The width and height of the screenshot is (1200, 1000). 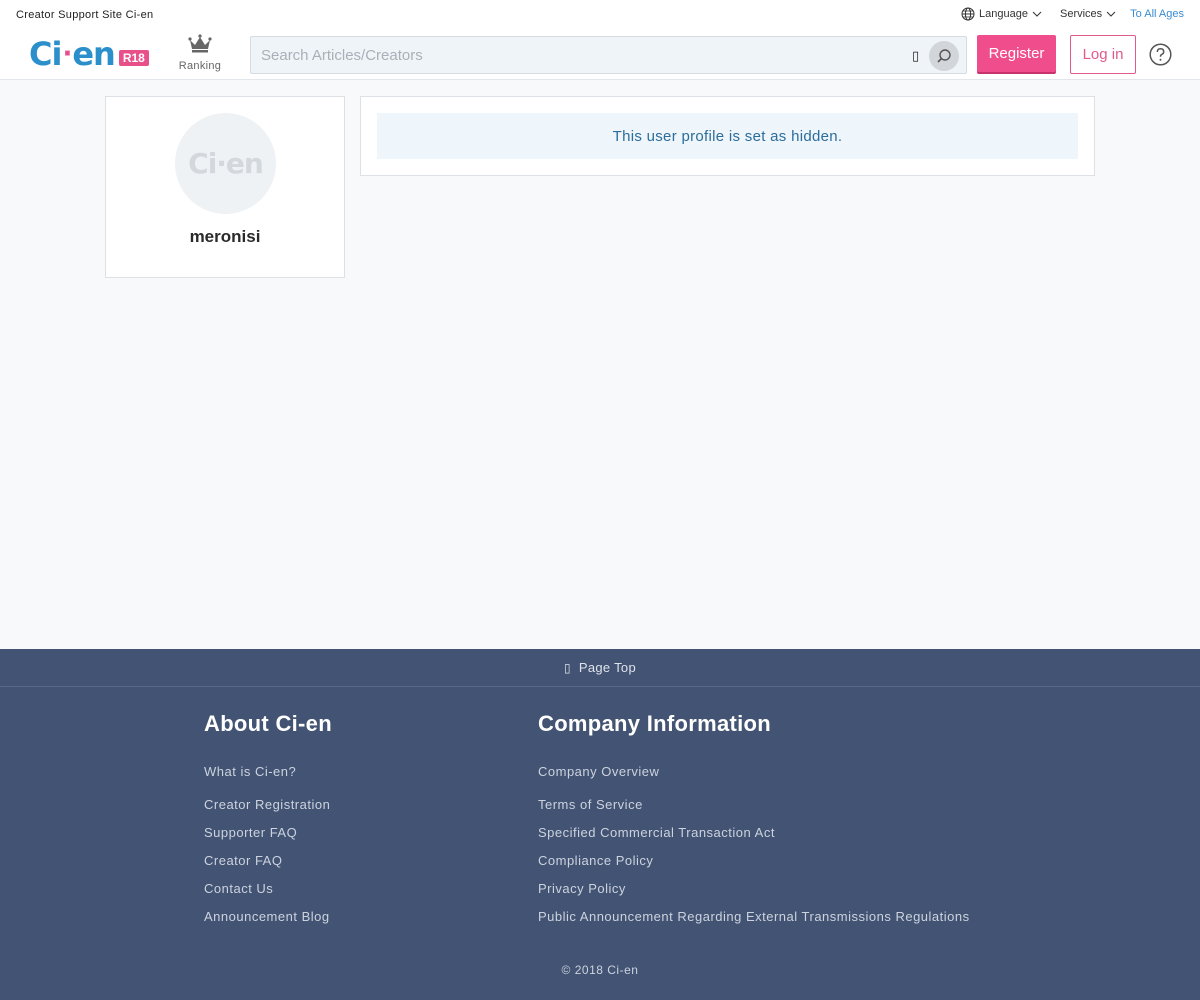 What do you see at coordinates (1103, 54) in the screenshot?
I see `login-button: Log in` at bounding box center [1103, 54].